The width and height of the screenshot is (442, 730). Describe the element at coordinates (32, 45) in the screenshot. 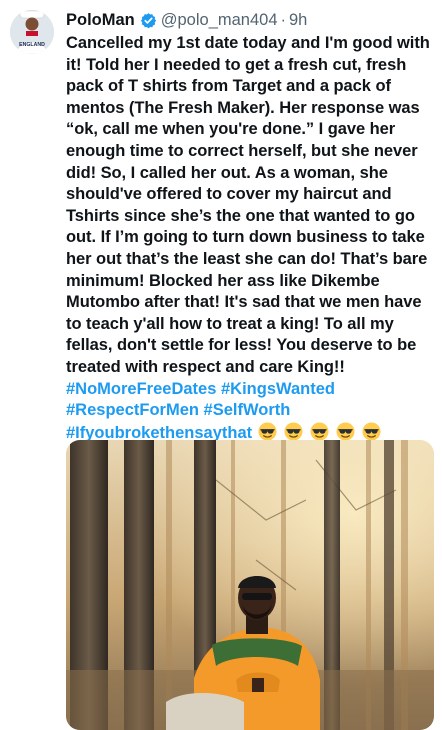

I see `avatar-shirt-text: ENGLAND` at that location.